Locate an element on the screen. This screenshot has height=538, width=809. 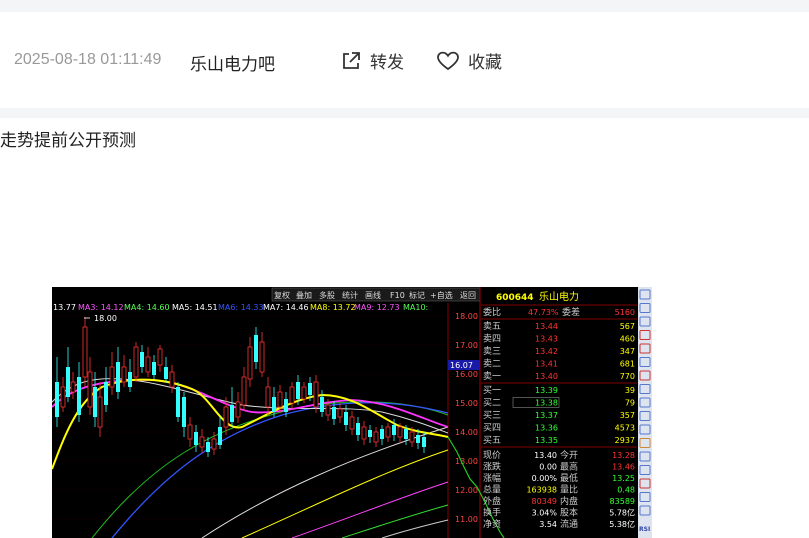
ma-legend-item: MA7: 14.46 is located at coordinates (286, 307).